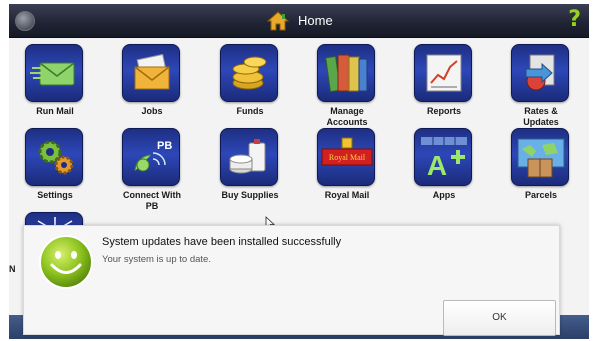  Describe the element at coordinates (574, 19) in the screenshot. I see `help-icon: ?` at that location.